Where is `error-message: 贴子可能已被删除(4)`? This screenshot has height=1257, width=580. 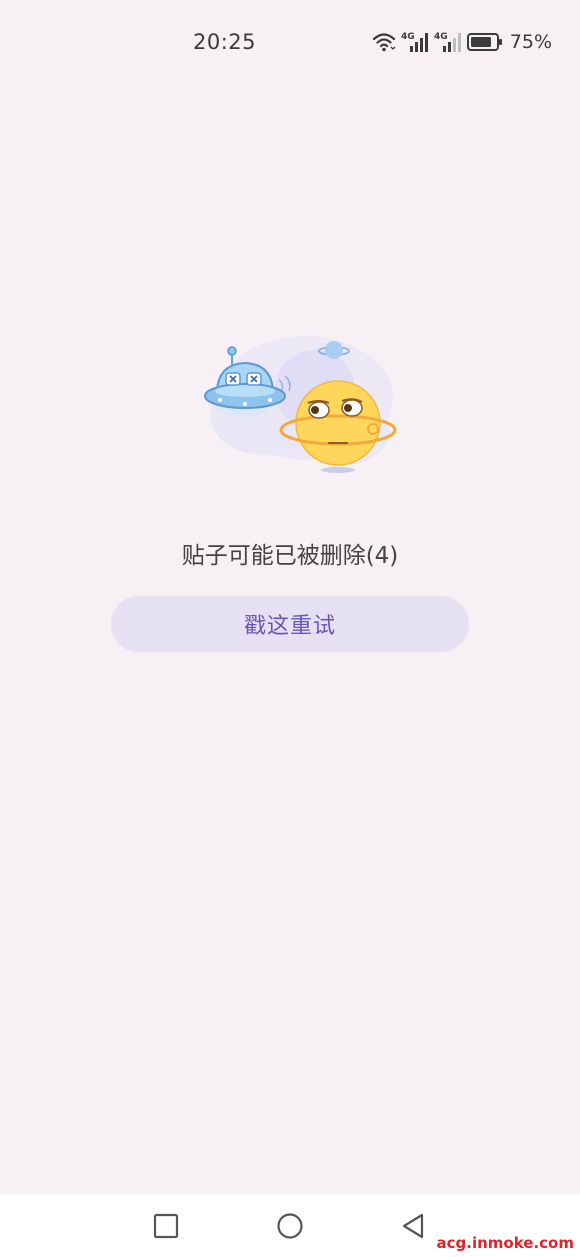
error-message: 贴子可能已被删除(4) is located at coordinates (290, 556).